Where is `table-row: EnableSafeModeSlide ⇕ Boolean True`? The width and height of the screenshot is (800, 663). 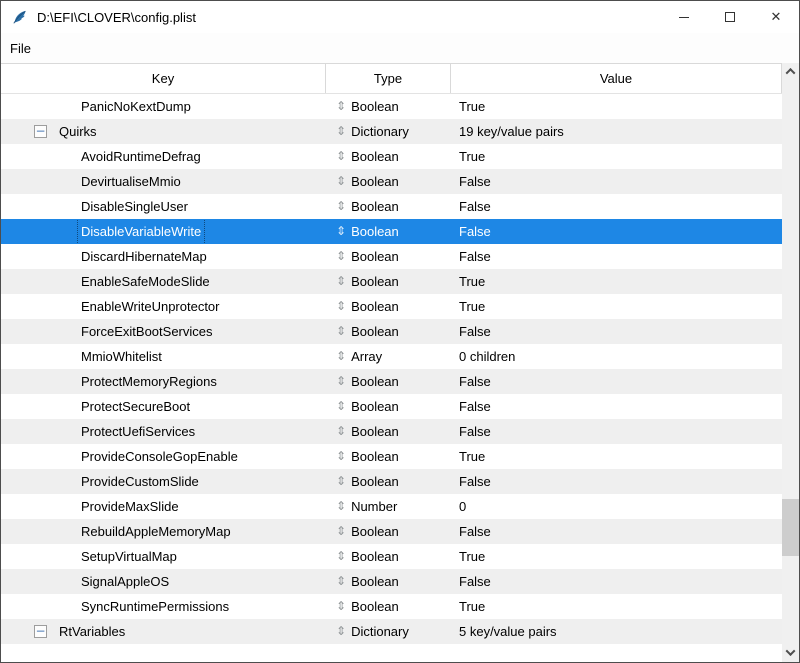
table-row: EnableSafeModeSlide ⇕ Boolean True is located at coordinates (391, 281).